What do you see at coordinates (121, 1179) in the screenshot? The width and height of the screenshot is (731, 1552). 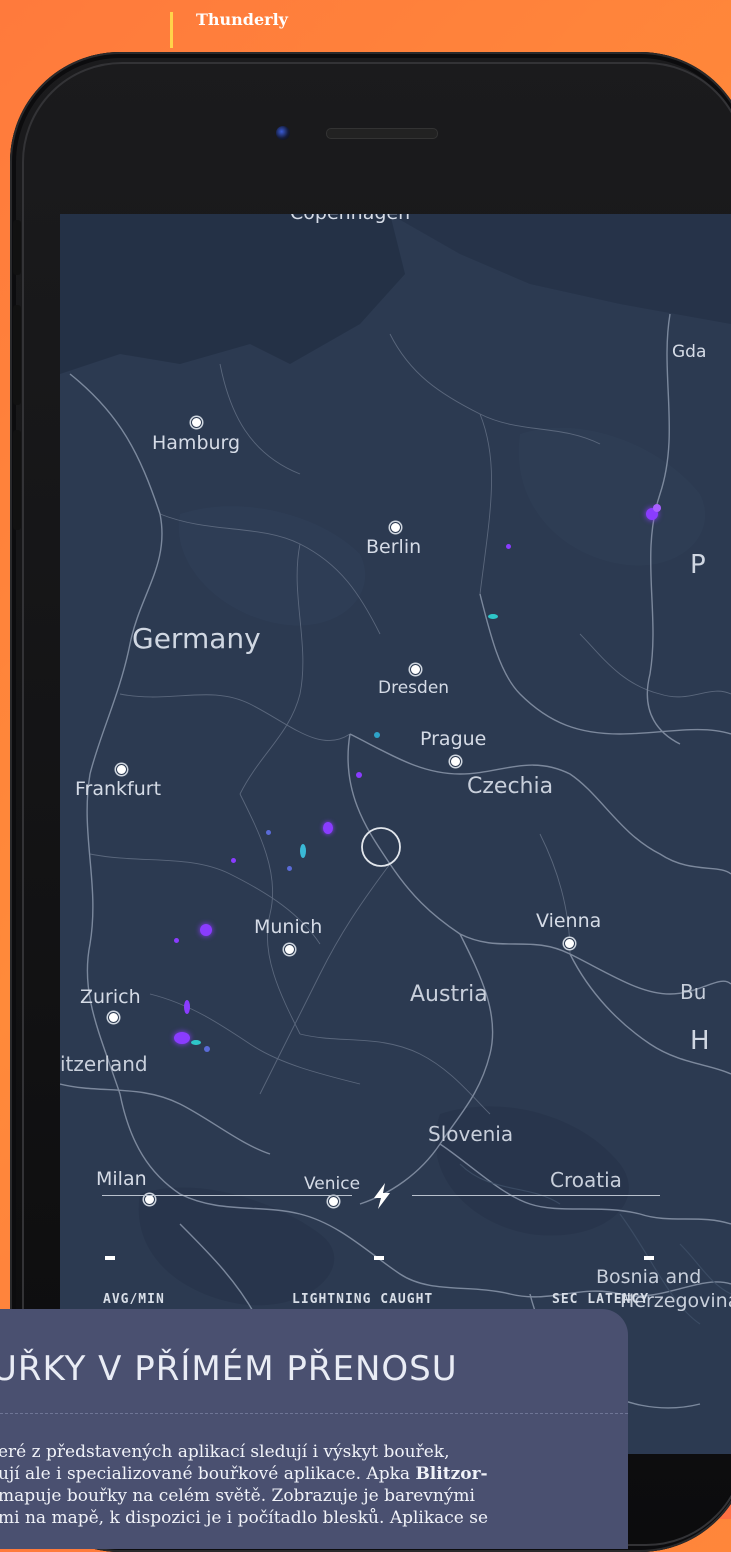 I see `city-milan: Milan` at bounding box center [121, 1179].